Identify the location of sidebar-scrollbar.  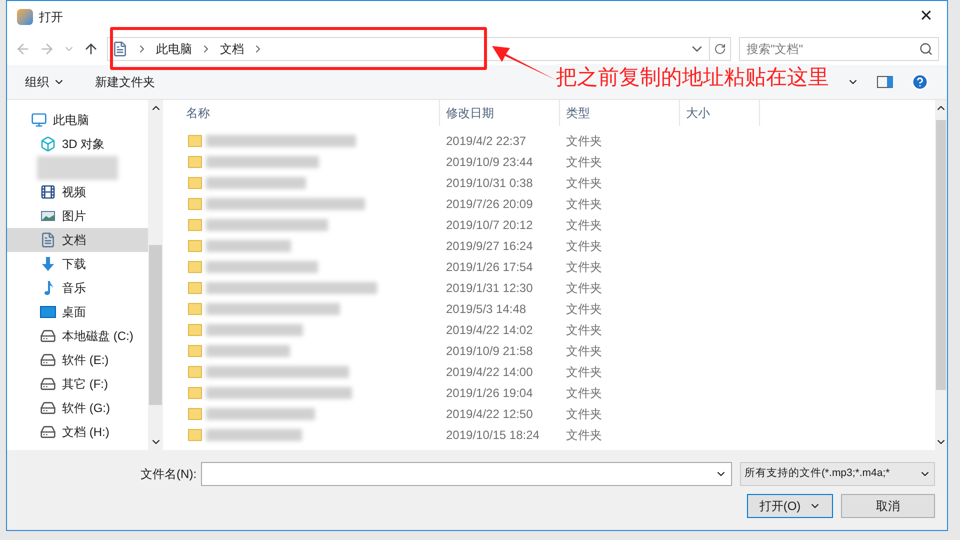
(155, 275).